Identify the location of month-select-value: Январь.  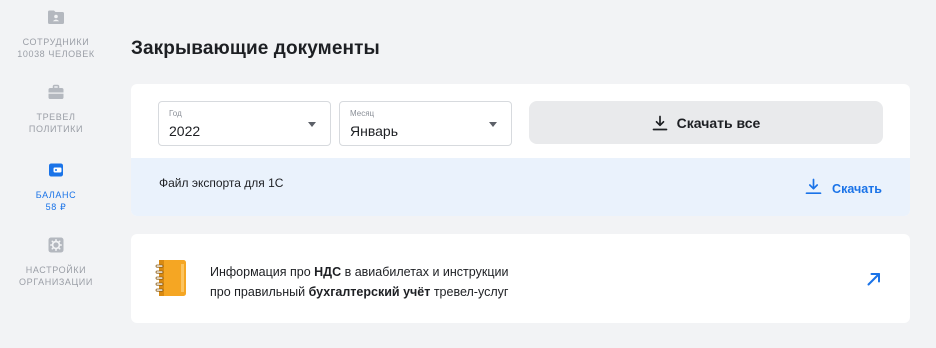
(374, 131).